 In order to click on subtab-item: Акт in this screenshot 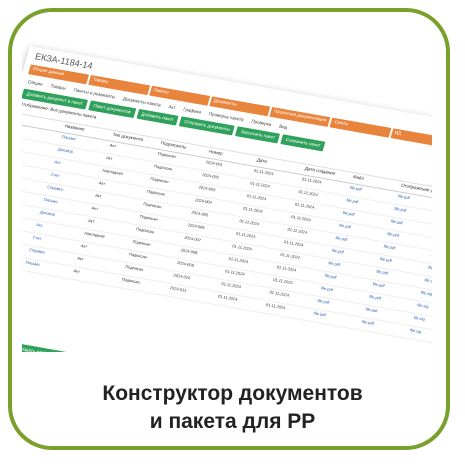, I will do `click(172, 107)`.